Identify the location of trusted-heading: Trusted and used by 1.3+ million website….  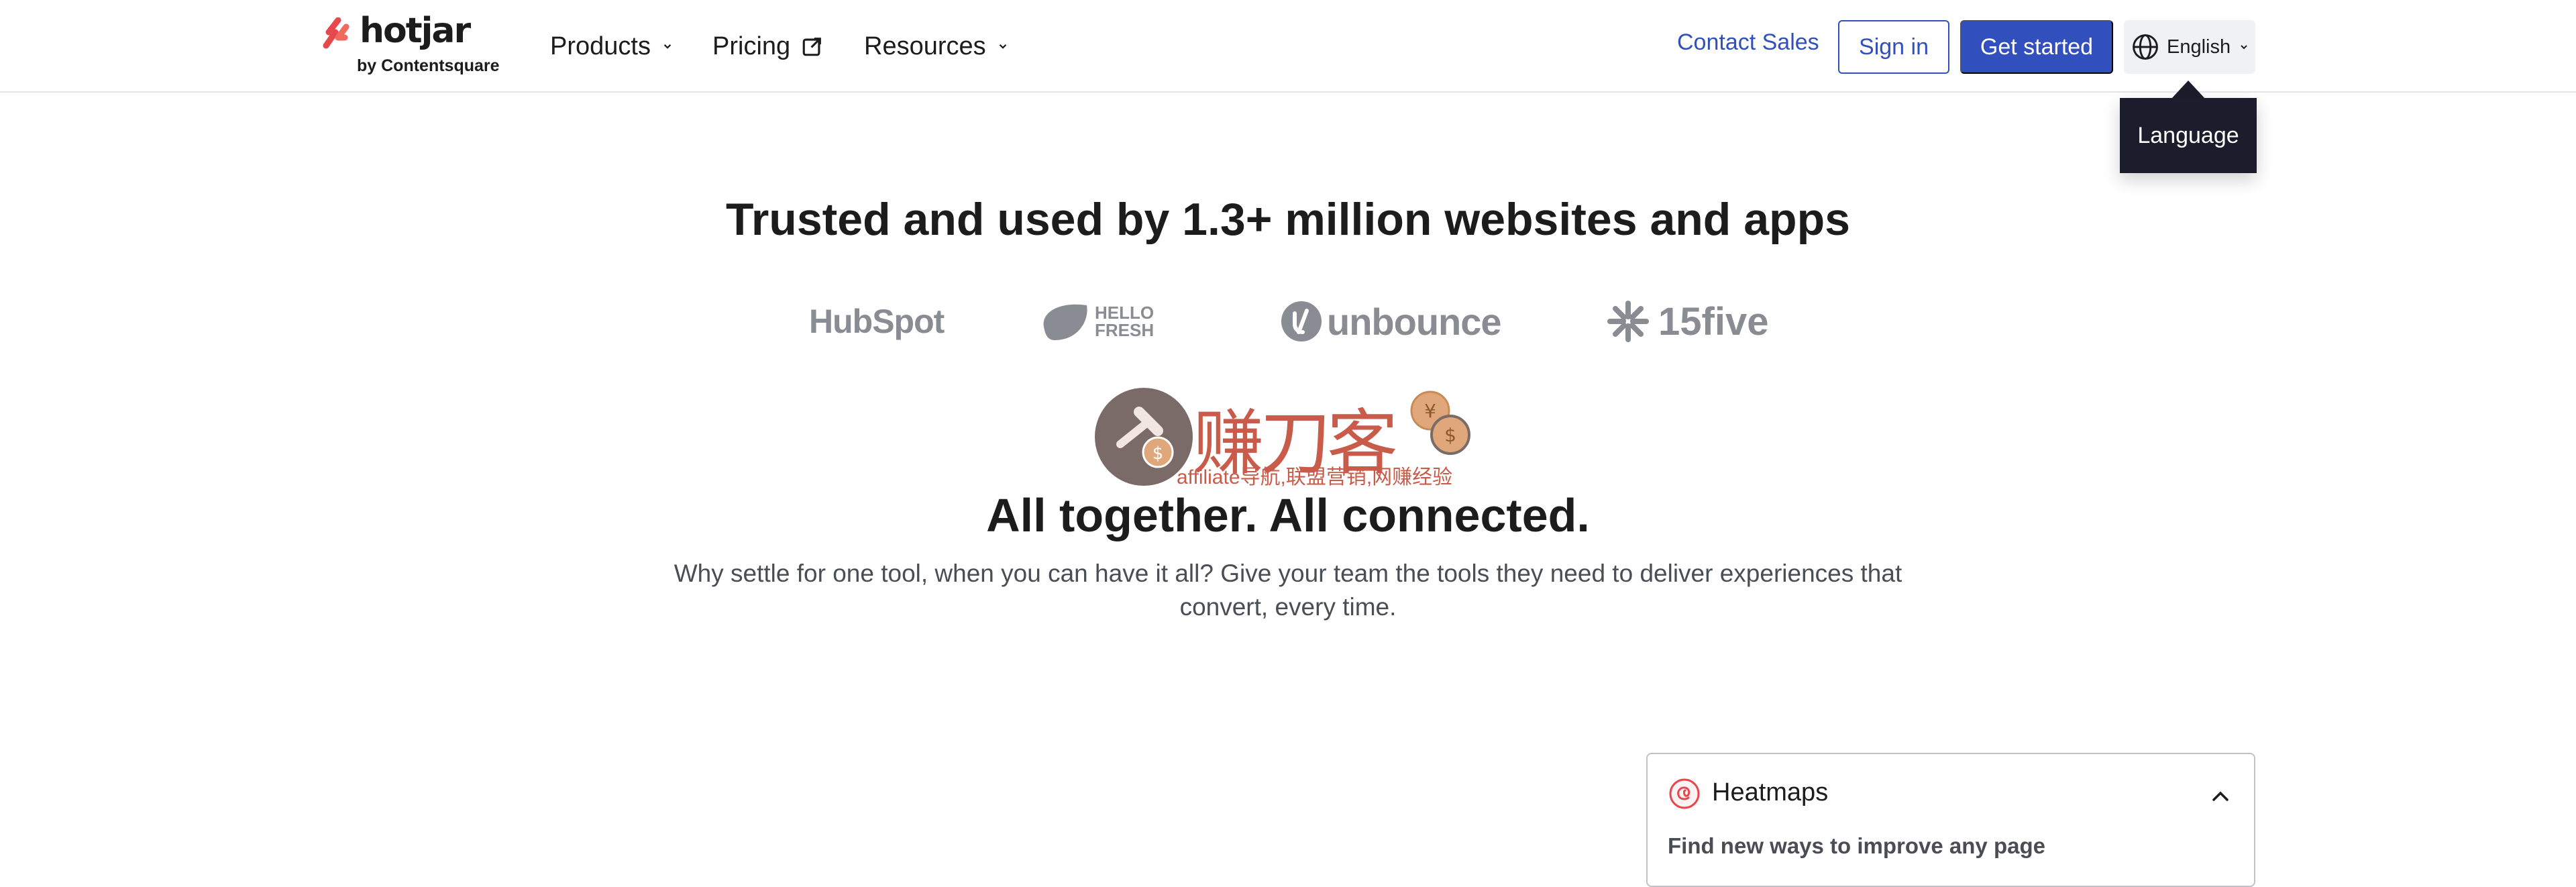
(1288, 220).